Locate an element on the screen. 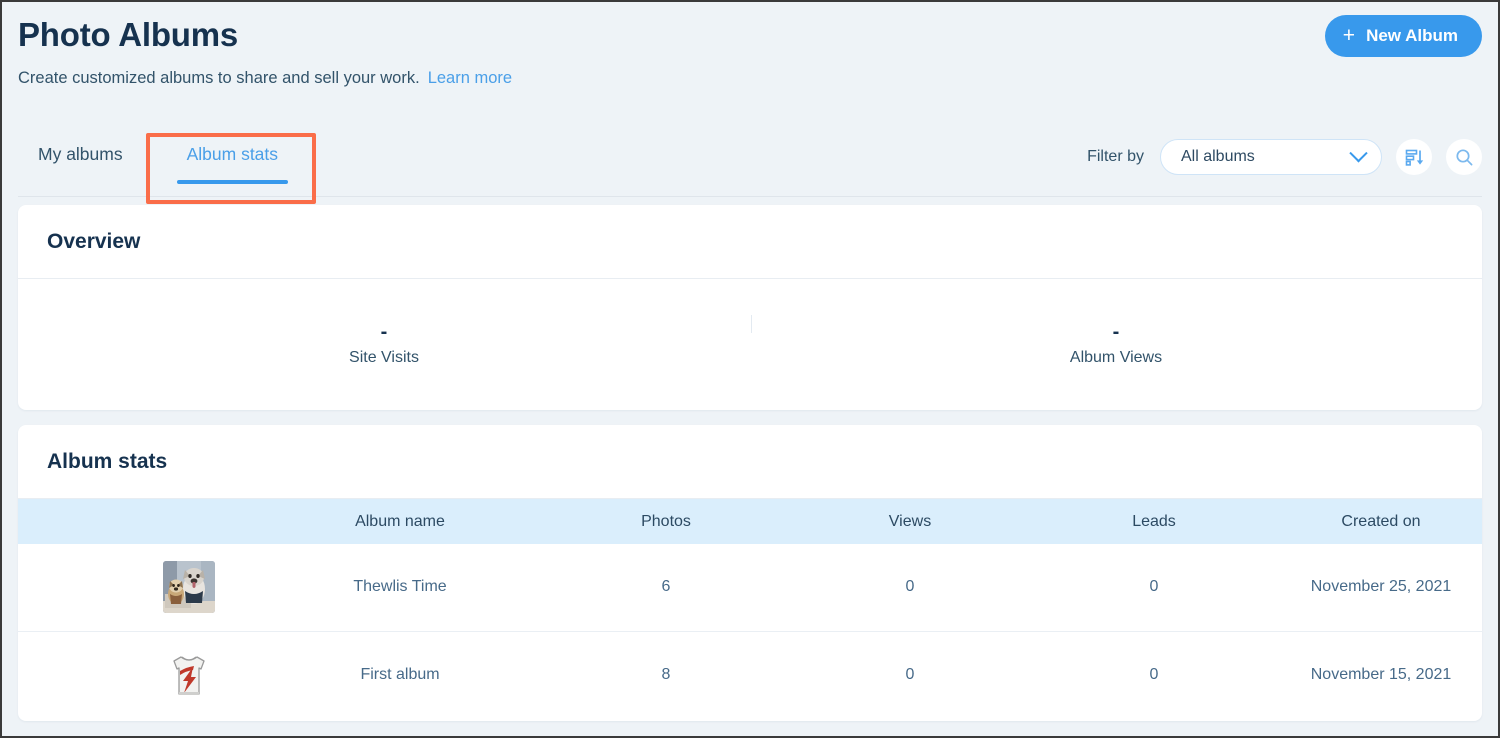 This screenshot has width=1500, height=738. album-stats-card-title: Album stats is located at coordinates (750, 462).